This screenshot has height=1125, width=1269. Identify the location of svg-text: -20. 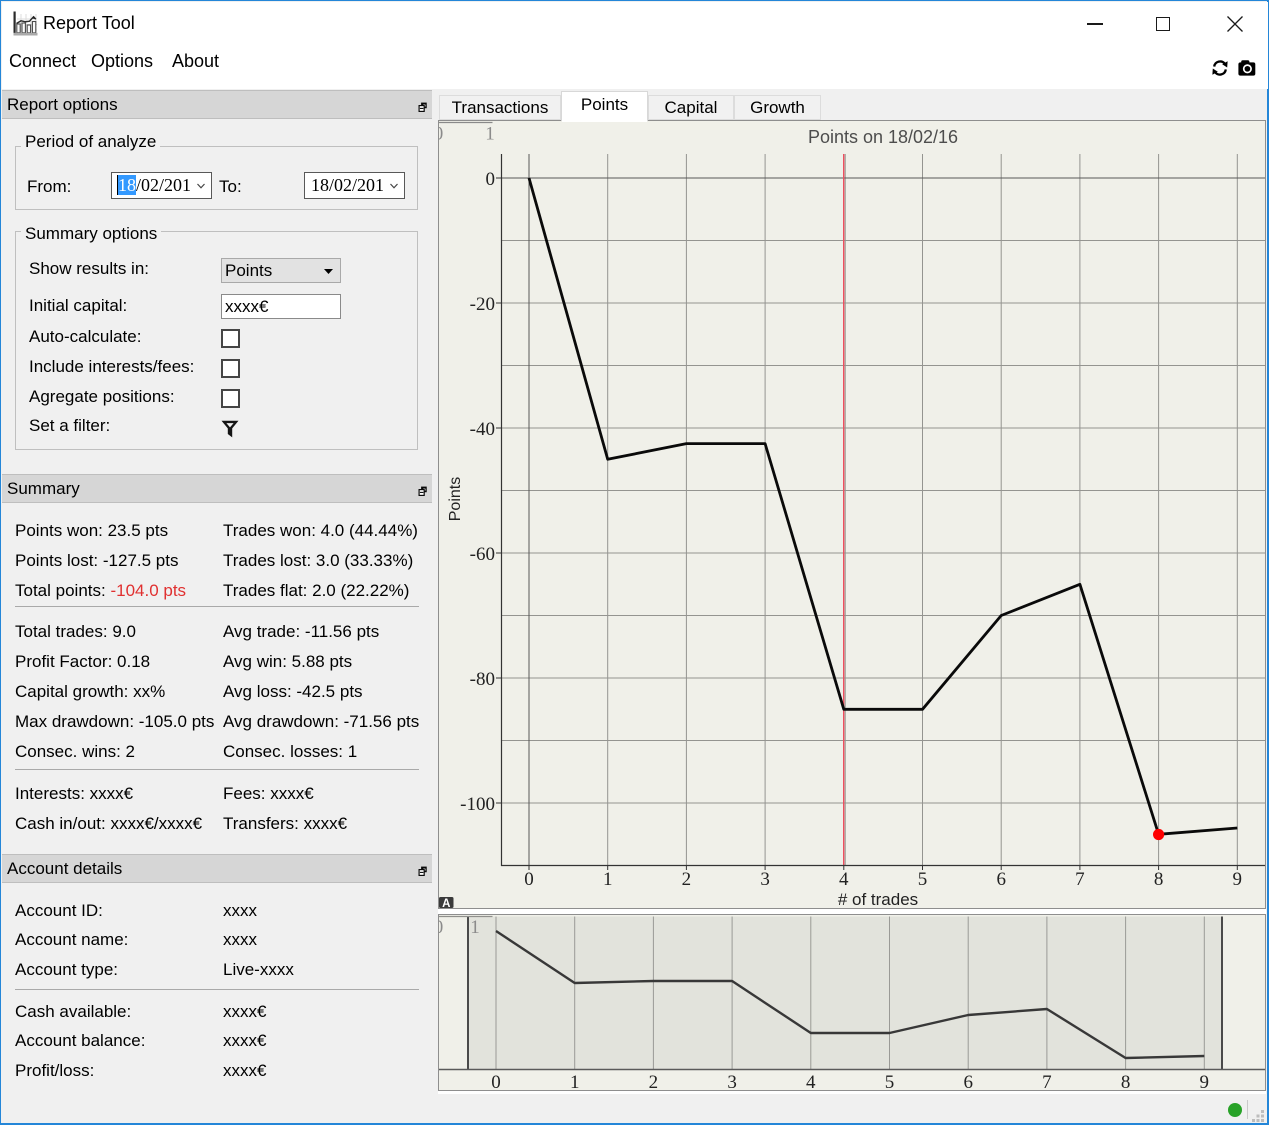
(482, 304).